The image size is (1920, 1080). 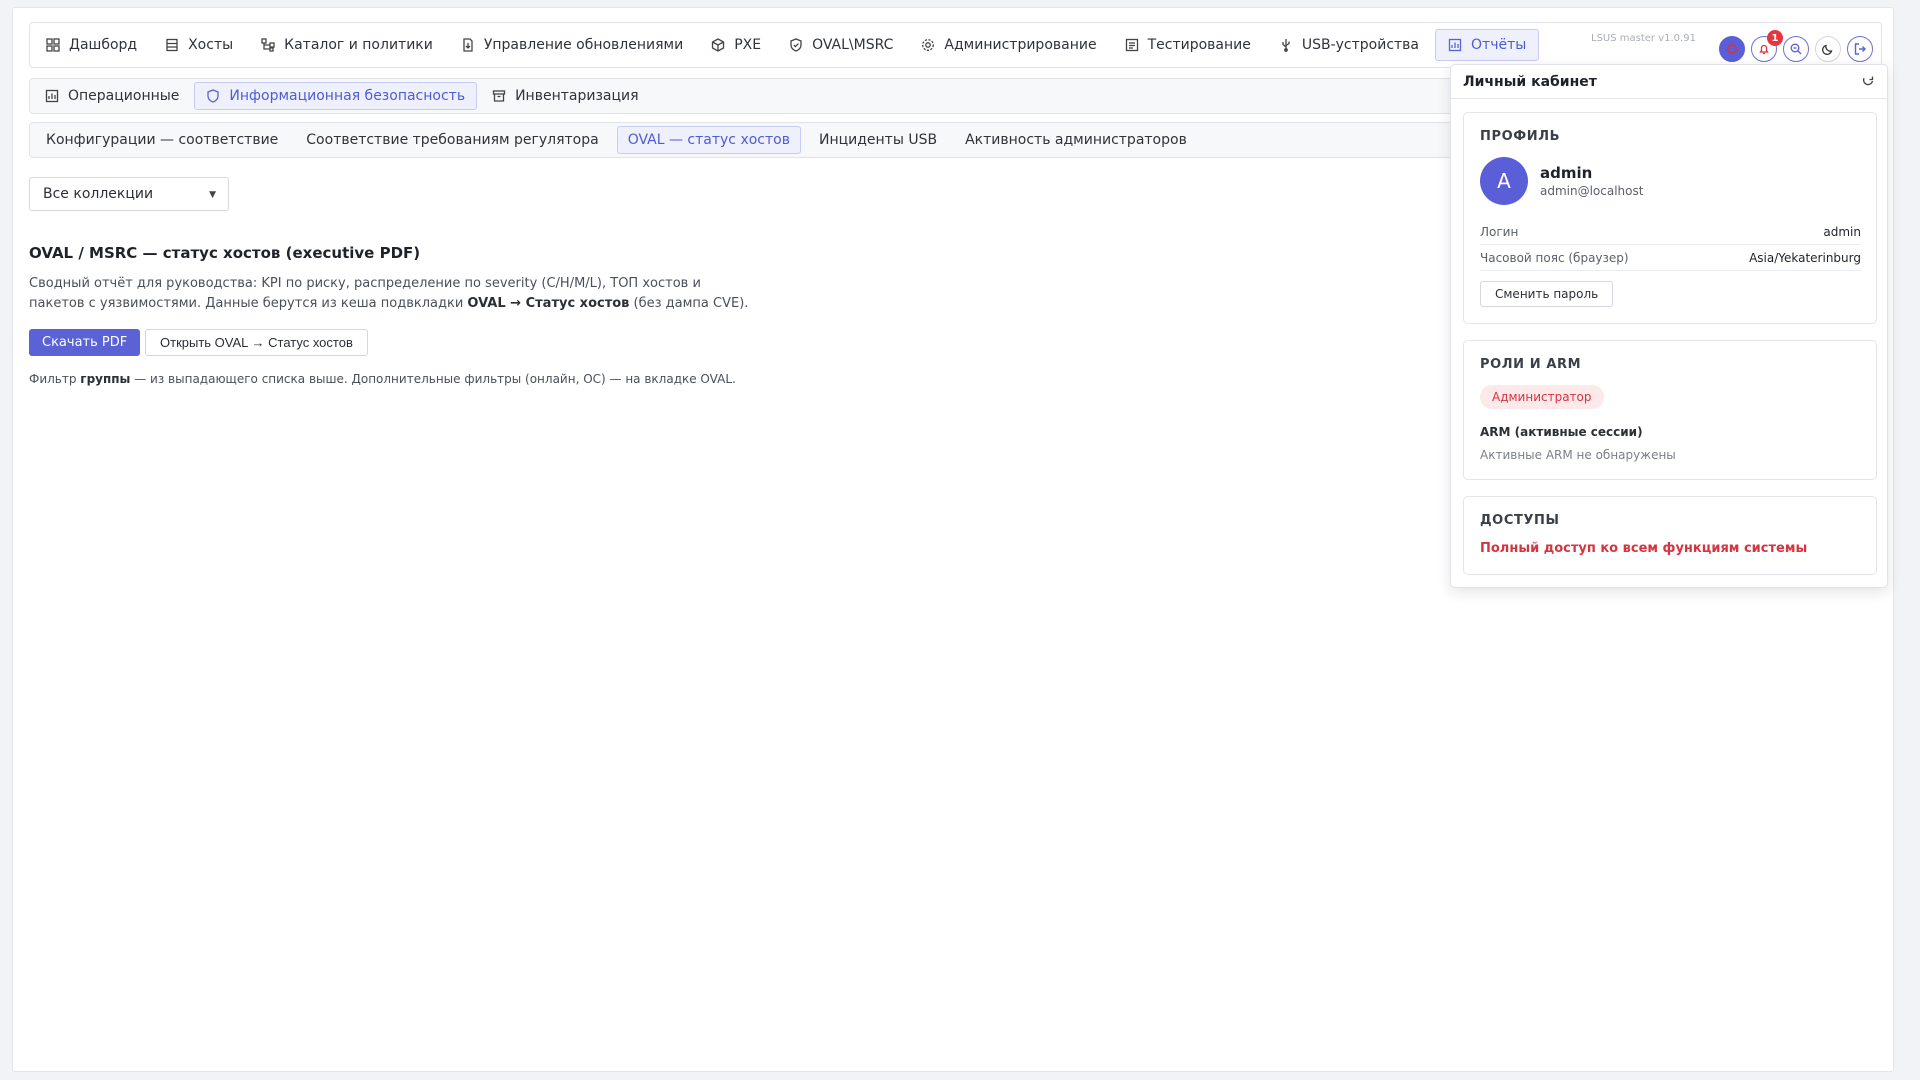 I want to click on open-oval-status-button: Открыть OVAL → Статус хостов, so click(x=256, y=342).